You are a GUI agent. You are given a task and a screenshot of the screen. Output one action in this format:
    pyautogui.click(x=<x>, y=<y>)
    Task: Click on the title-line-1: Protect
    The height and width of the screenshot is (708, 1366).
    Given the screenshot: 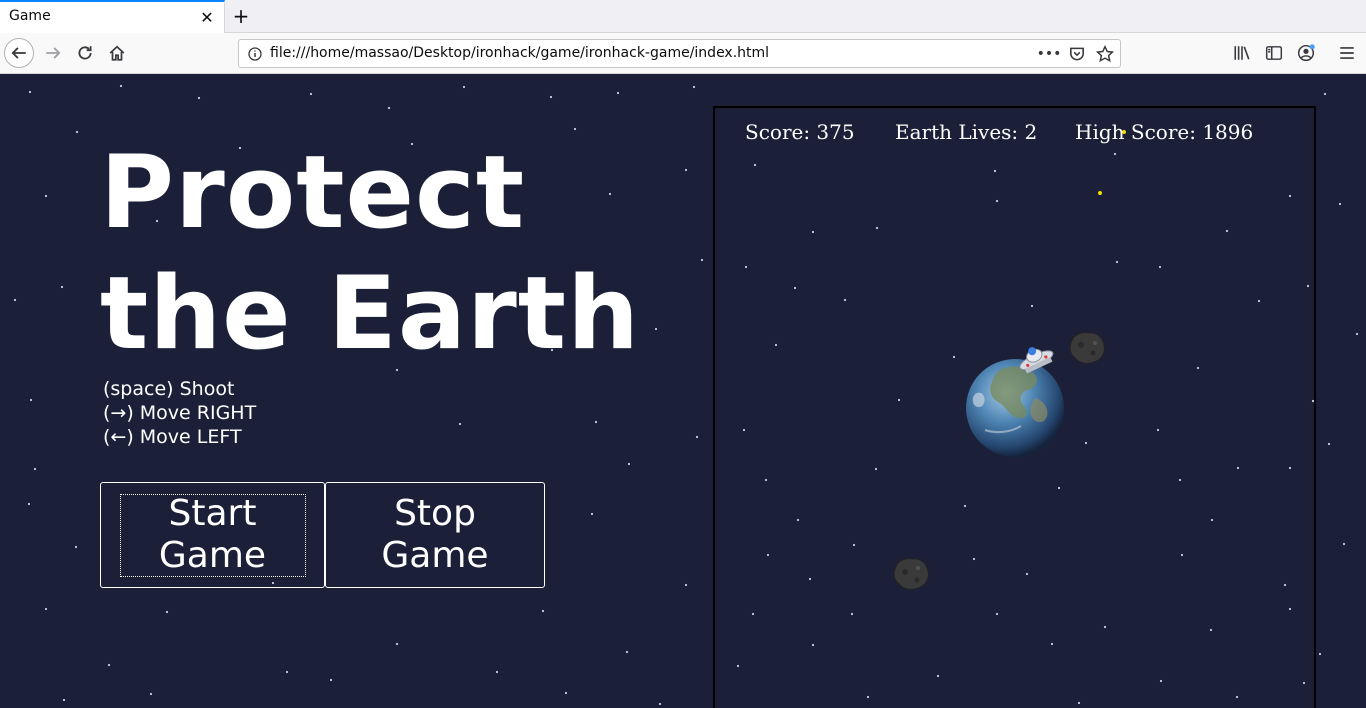 What is the action you would take?
    pyautogui.click(x=313, y=192)
    